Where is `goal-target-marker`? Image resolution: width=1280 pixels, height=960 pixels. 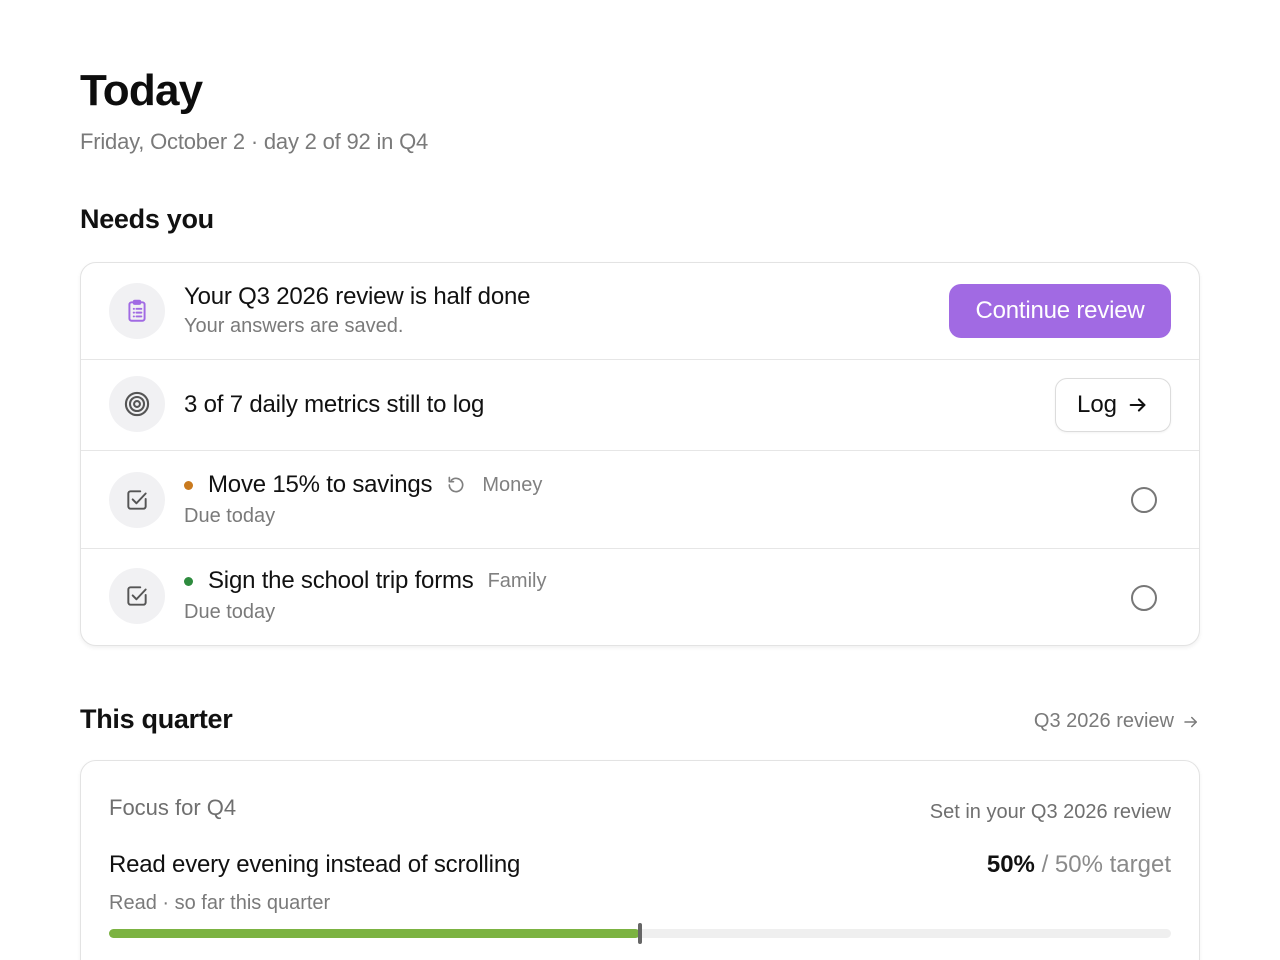 goal-target-marker is located at coordinates (640, 933).